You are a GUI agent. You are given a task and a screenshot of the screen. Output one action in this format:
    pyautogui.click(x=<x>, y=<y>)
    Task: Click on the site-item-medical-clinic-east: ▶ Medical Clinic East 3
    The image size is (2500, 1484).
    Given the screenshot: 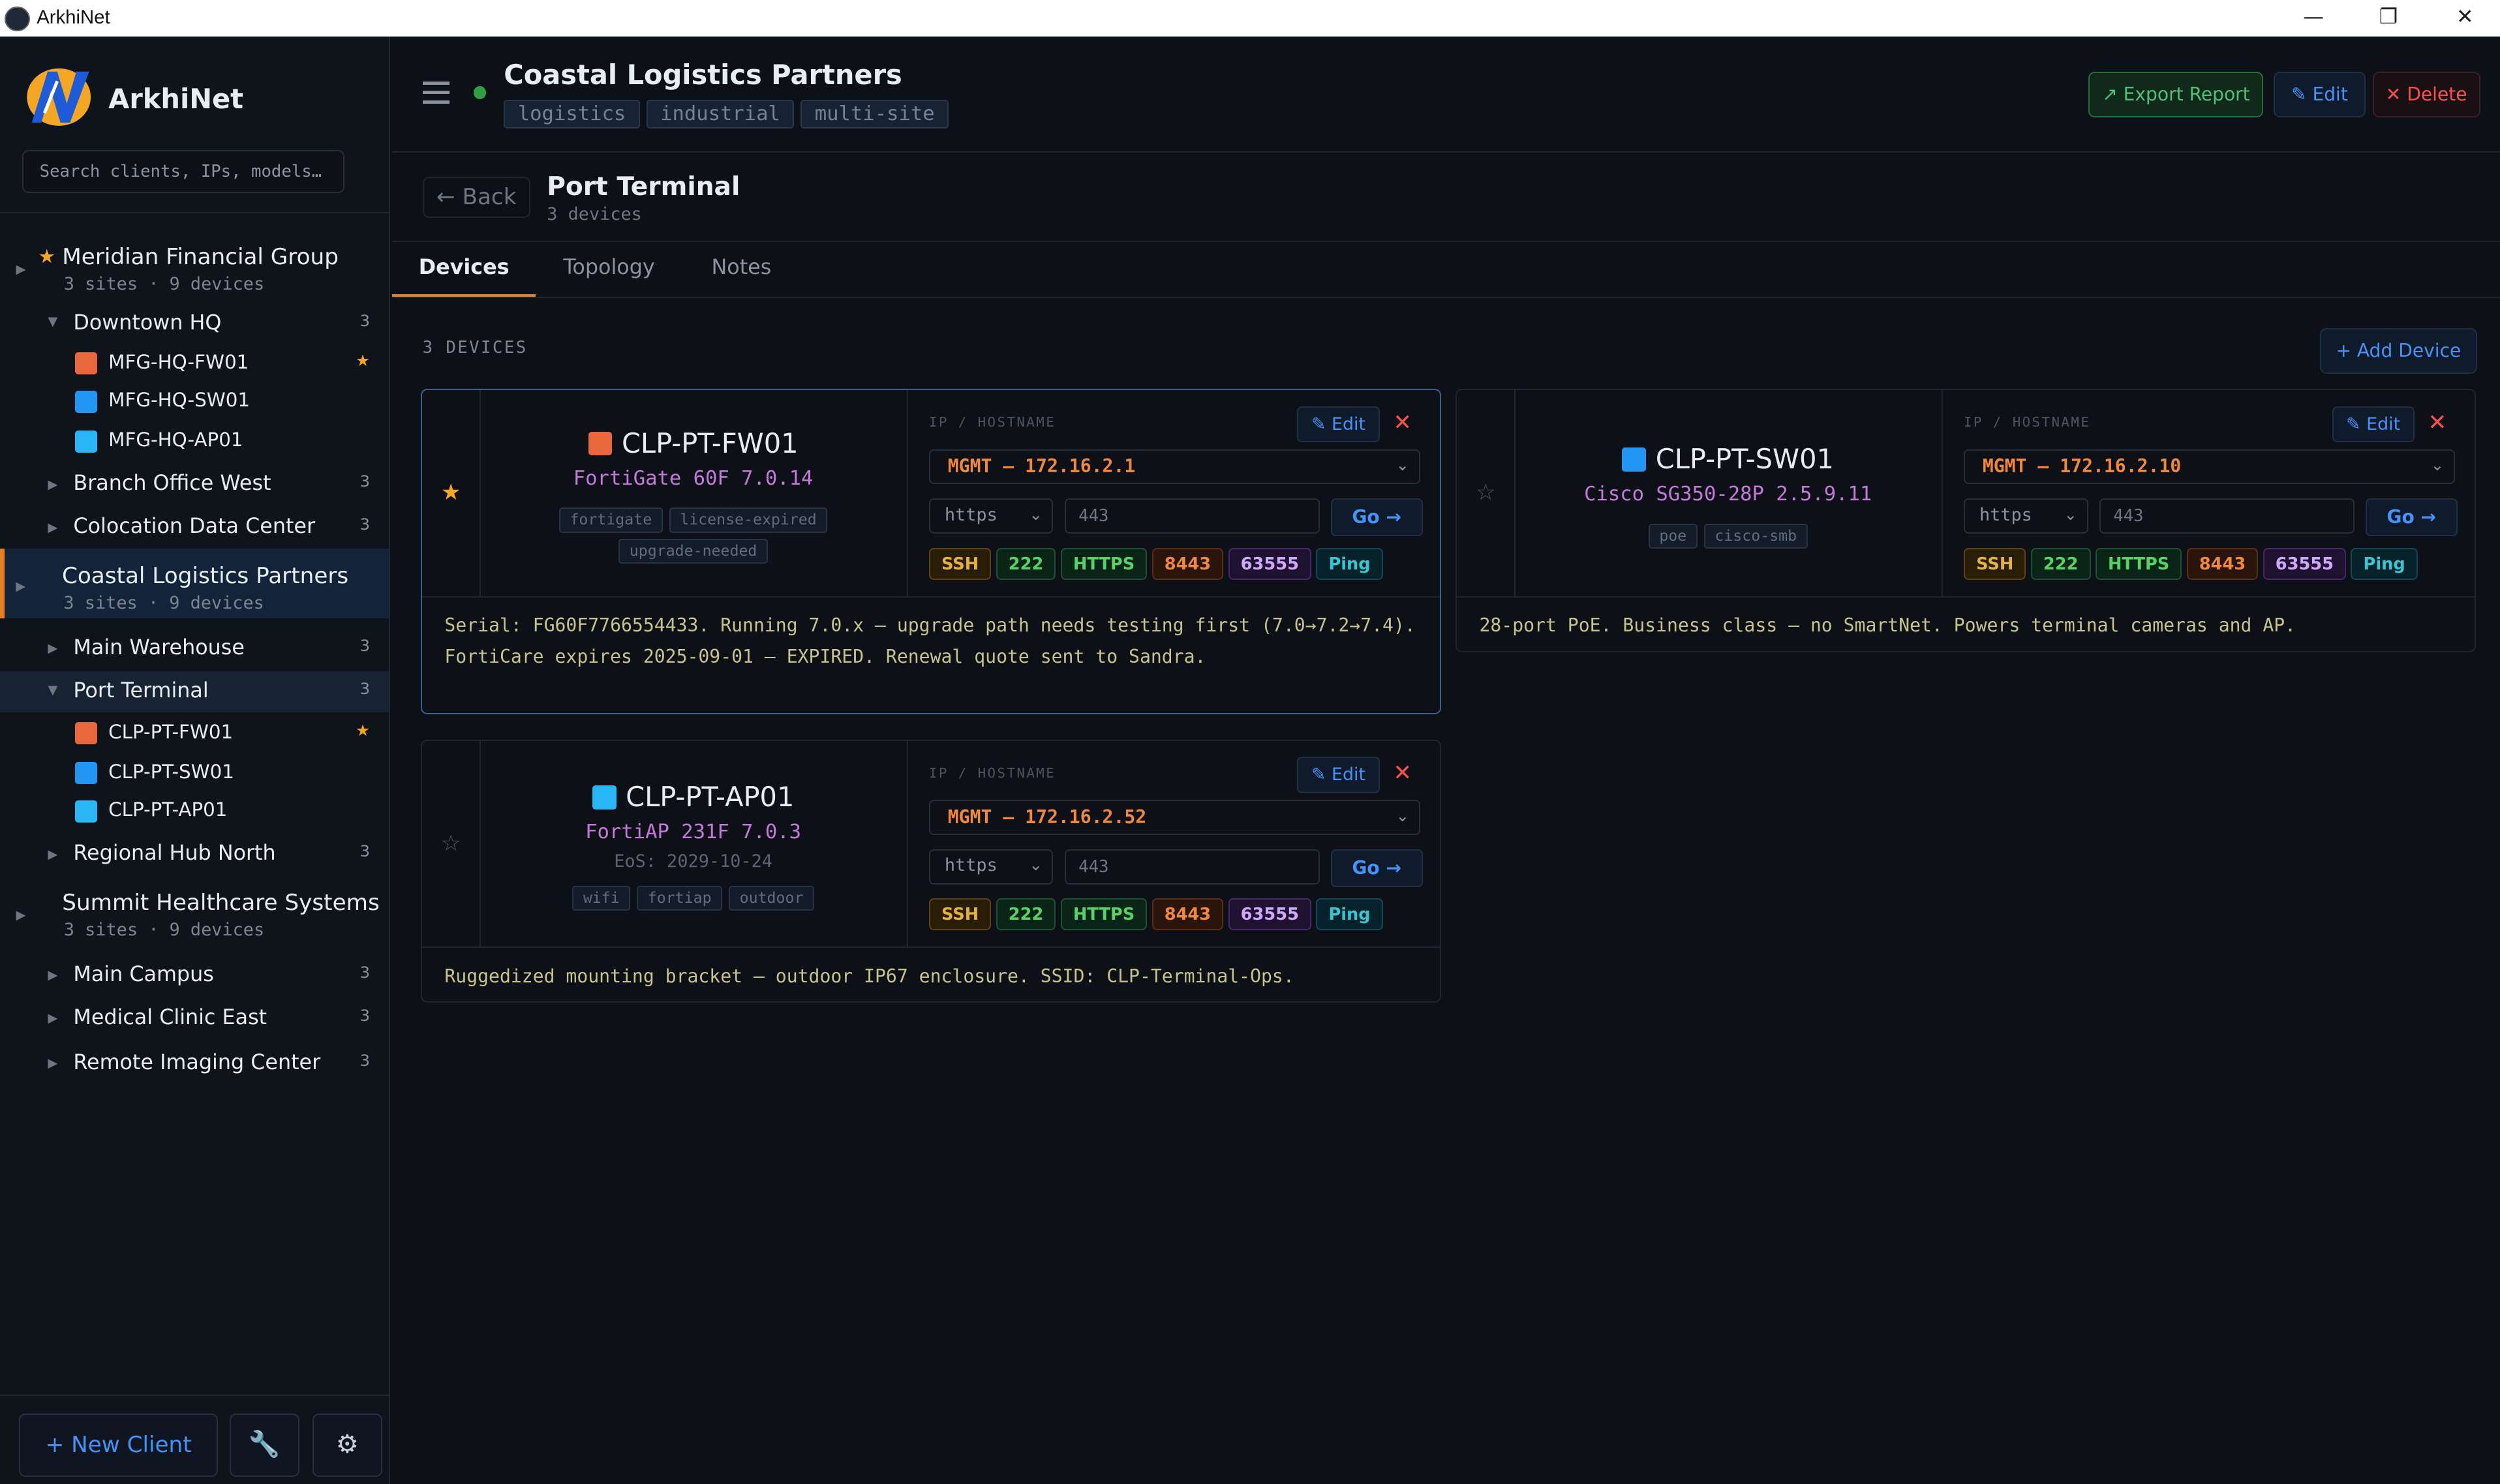 What is the action you would take?
    pyautogui.click(x=194, y=1019)
    